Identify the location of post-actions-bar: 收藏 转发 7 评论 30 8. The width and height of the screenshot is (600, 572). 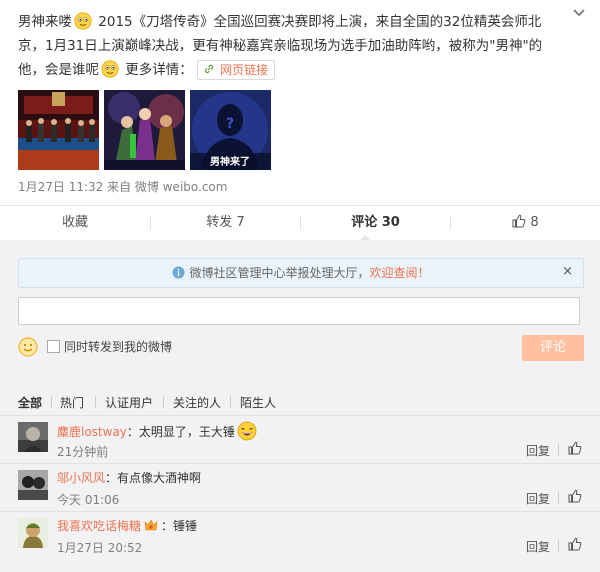
(300, 223).